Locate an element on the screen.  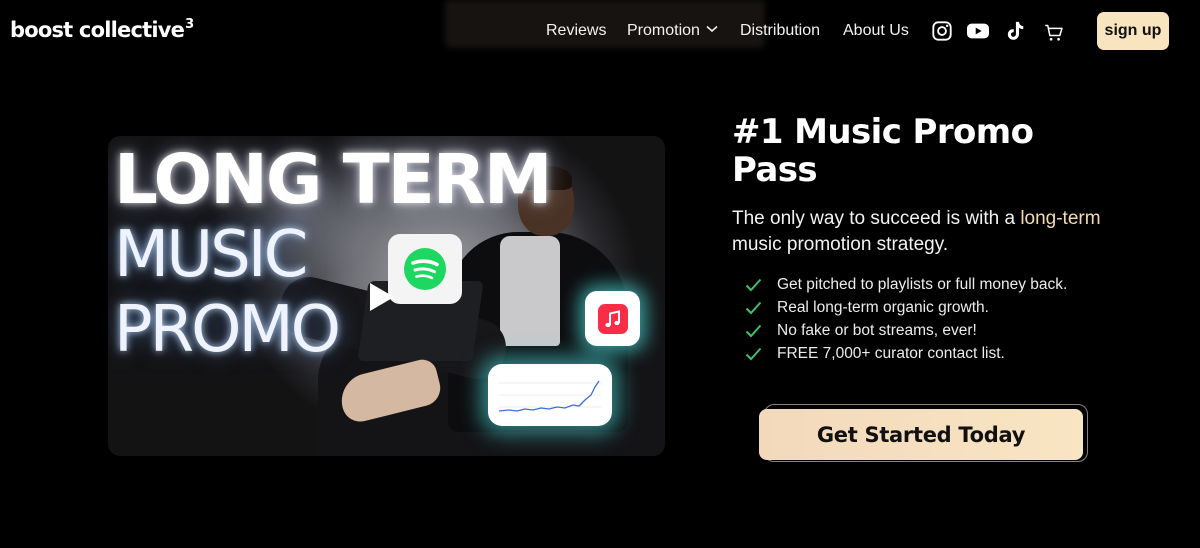
spotify-icon is located at coordinates (425, 269).